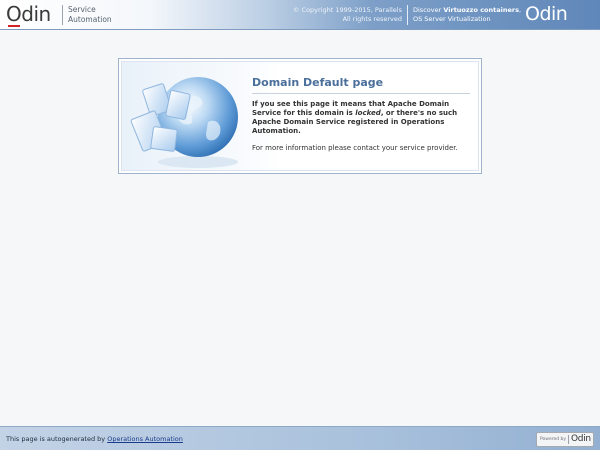  I want to click on powered-by-logo: Odin, so click(581, 439).